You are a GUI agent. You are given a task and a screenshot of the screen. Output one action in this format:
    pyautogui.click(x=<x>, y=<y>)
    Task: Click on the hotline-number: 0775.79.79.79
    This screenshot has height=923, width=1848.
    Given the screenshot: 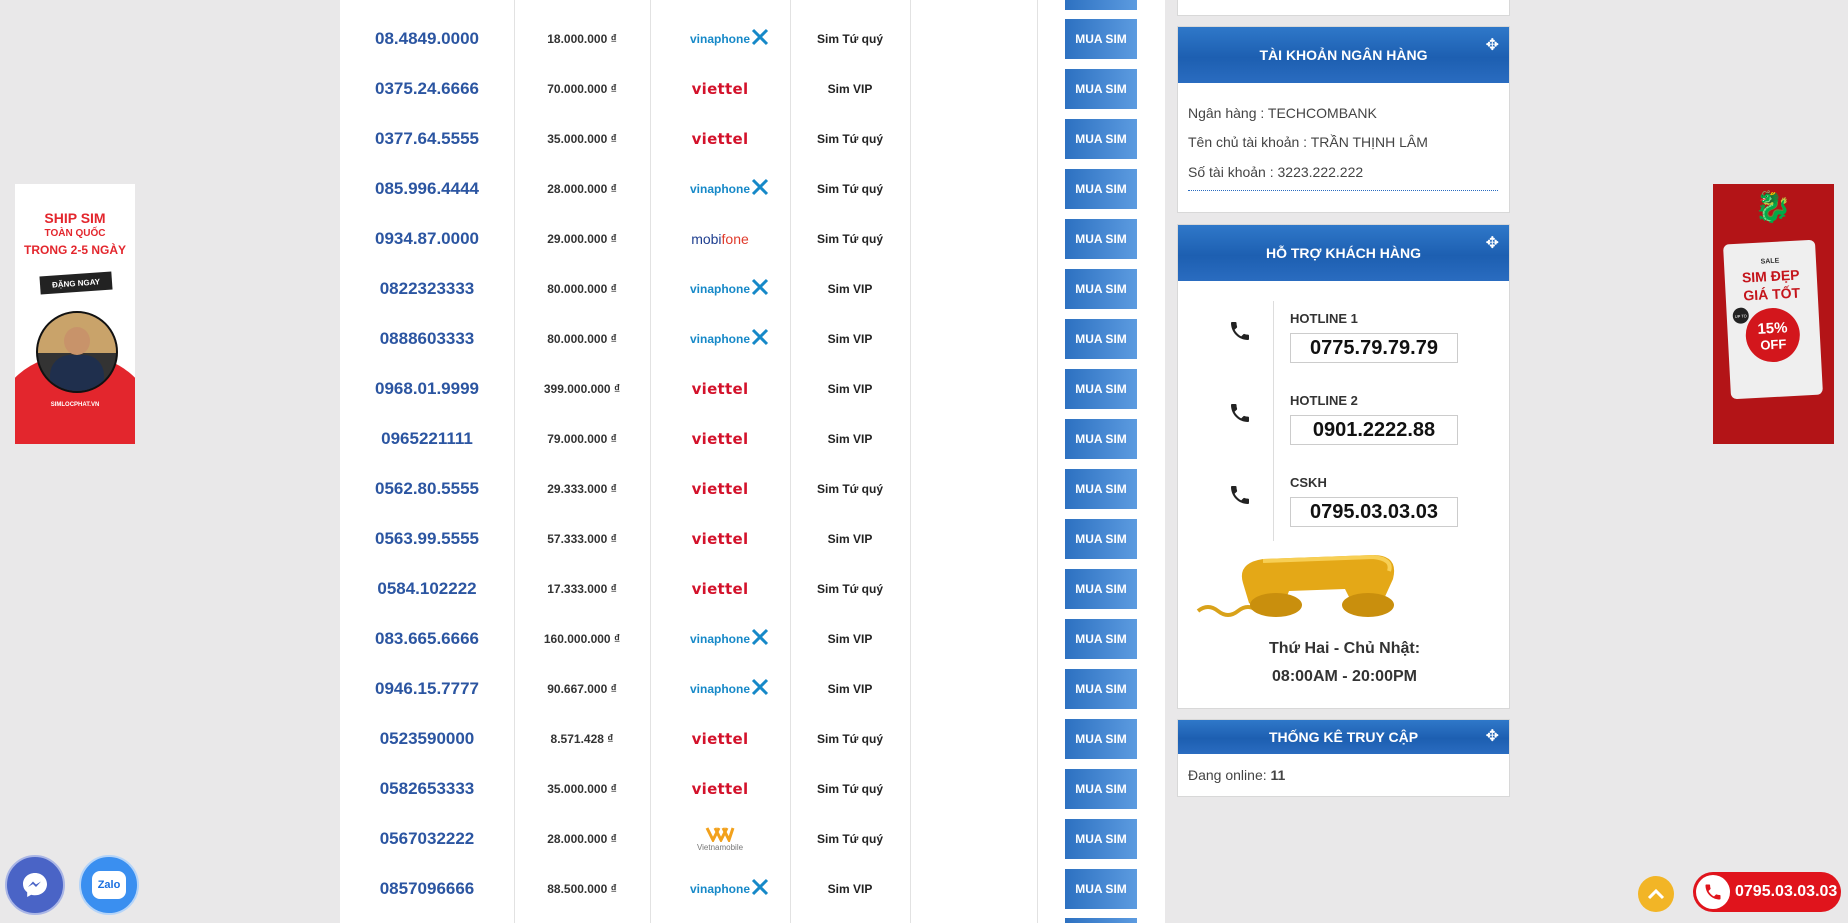 What is the action you would take?
    pyautogui.click(x=1374, y=348)
    